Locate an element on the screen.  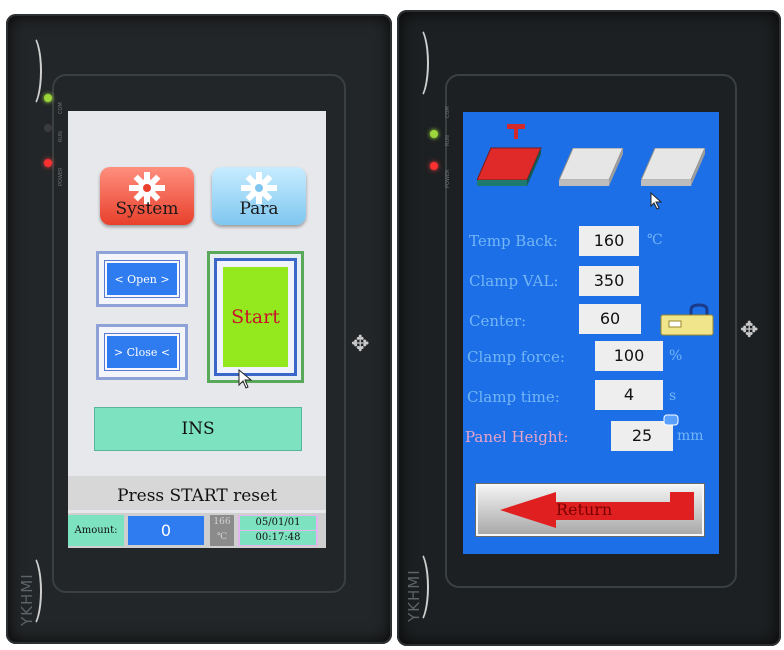
lock-icon is located at coordinates (688, 320).